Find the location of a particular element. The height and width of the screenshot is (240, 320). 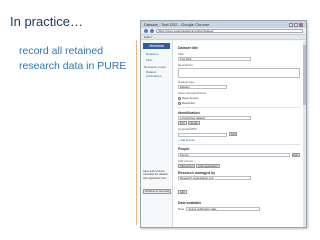

date-select: Select publication date is located at coordinates (223, 209).